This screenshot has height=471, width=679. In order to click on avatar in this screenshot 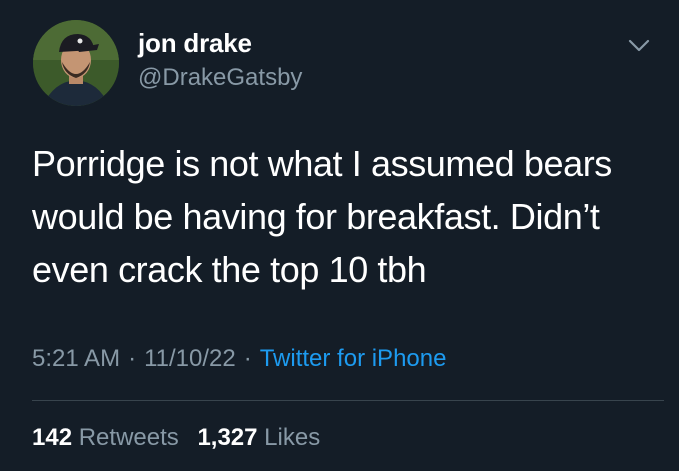, I will do `click(76, 63)`.